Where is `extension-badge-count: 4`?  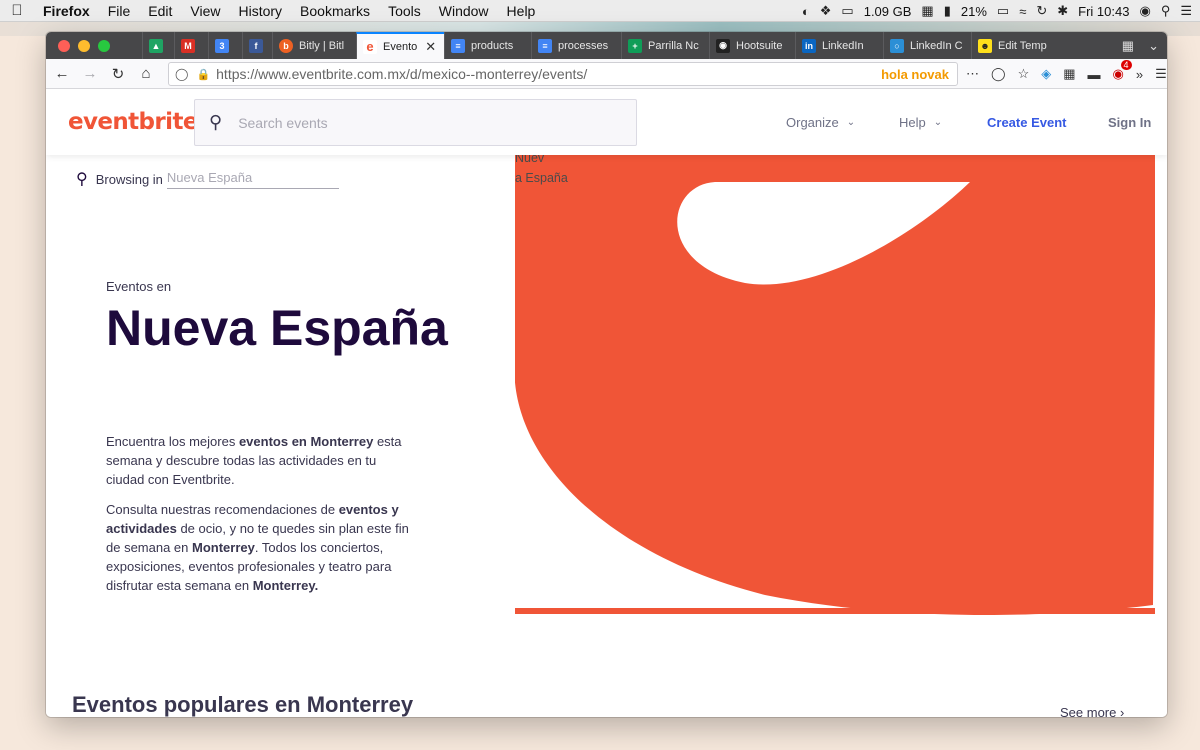
extension-badge-count: 4 is located at coordinates (1126, 65).